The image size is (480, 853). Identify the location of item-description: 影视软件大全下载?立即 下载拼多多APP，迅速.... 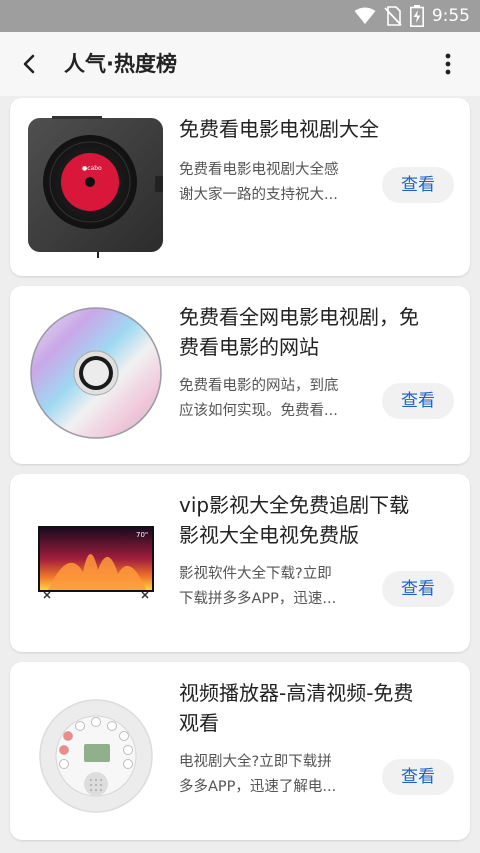
(271, 587).